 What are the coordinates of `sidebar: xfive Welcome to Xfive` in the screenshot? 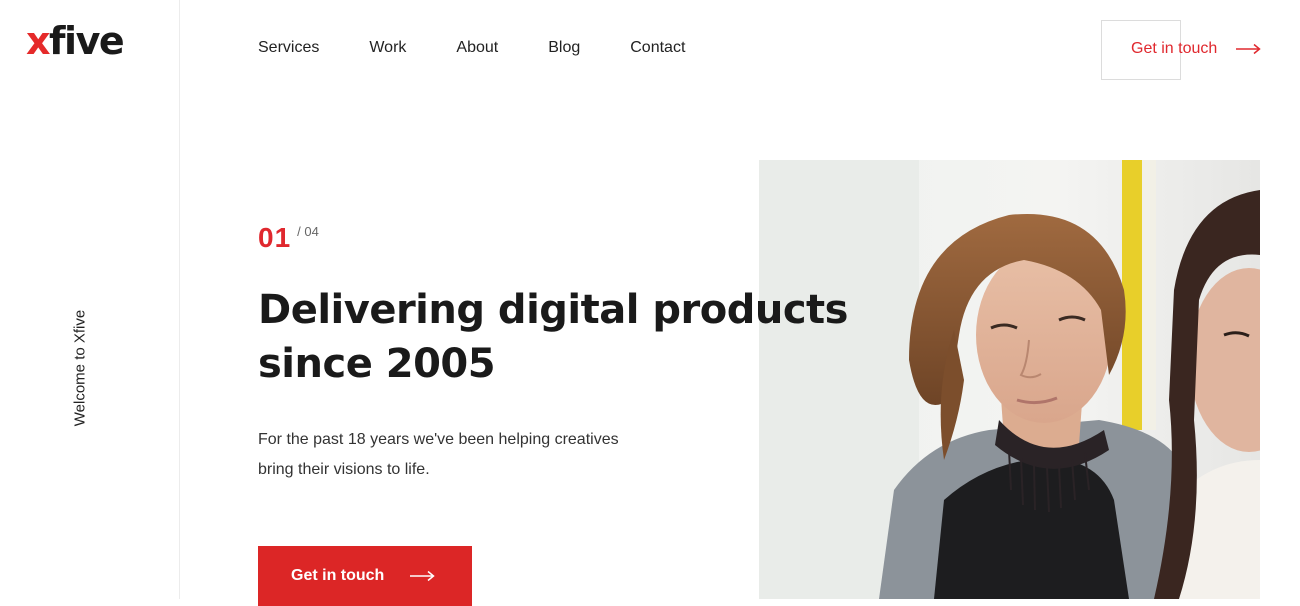 It's located at (90, 299).